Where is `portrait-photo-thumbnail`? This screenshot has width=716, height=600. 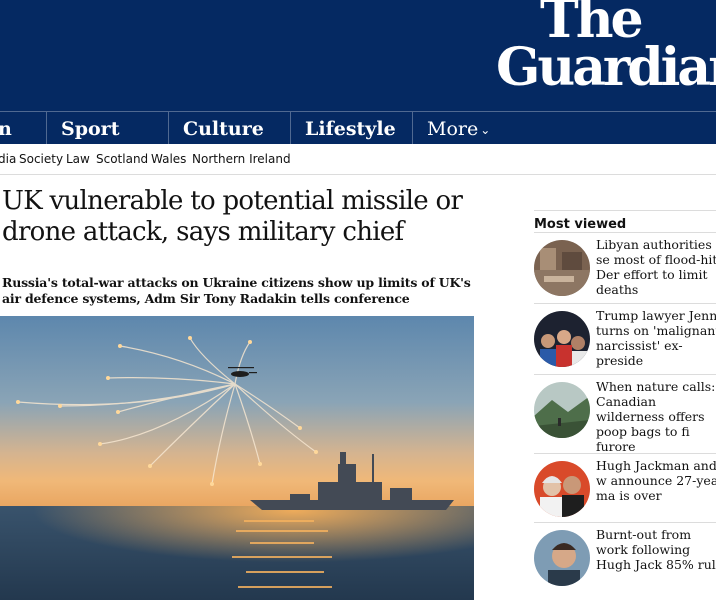
portrait-photo-thumbnail is located at coordinates (562, 558).